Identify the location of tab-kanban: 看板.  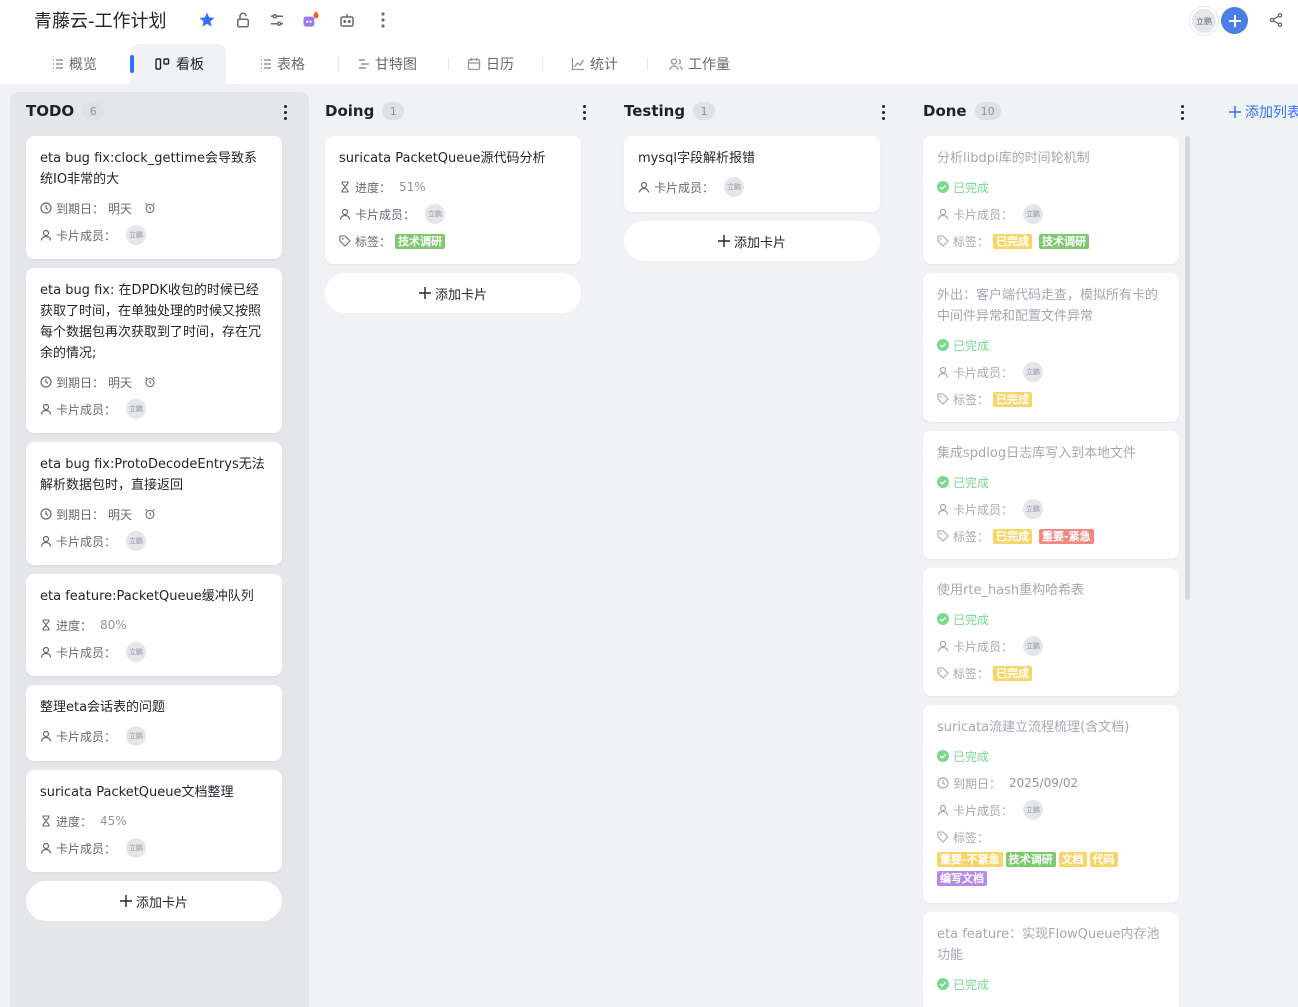
(178, 64).